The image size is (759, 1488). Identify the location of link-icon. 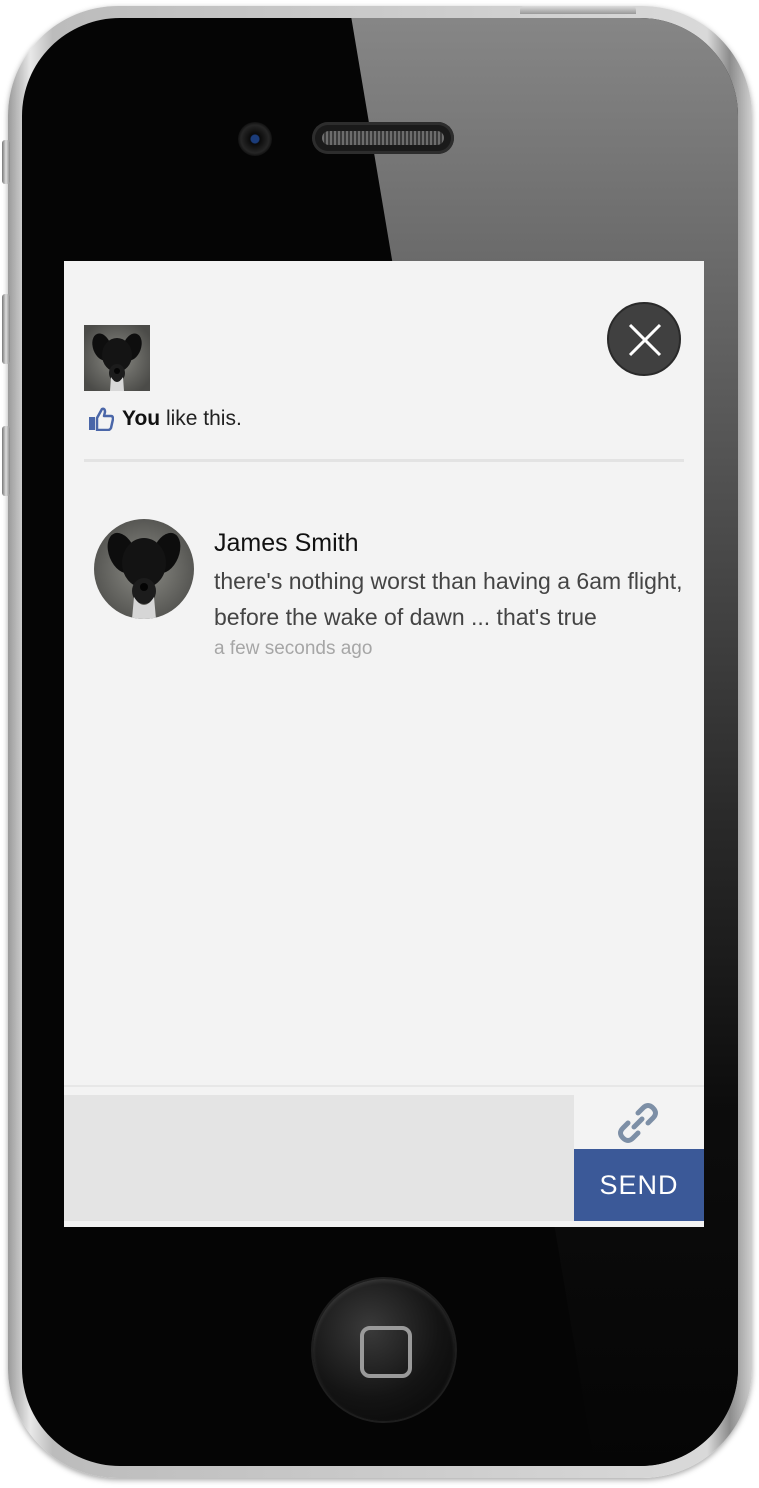
(638, 1123).